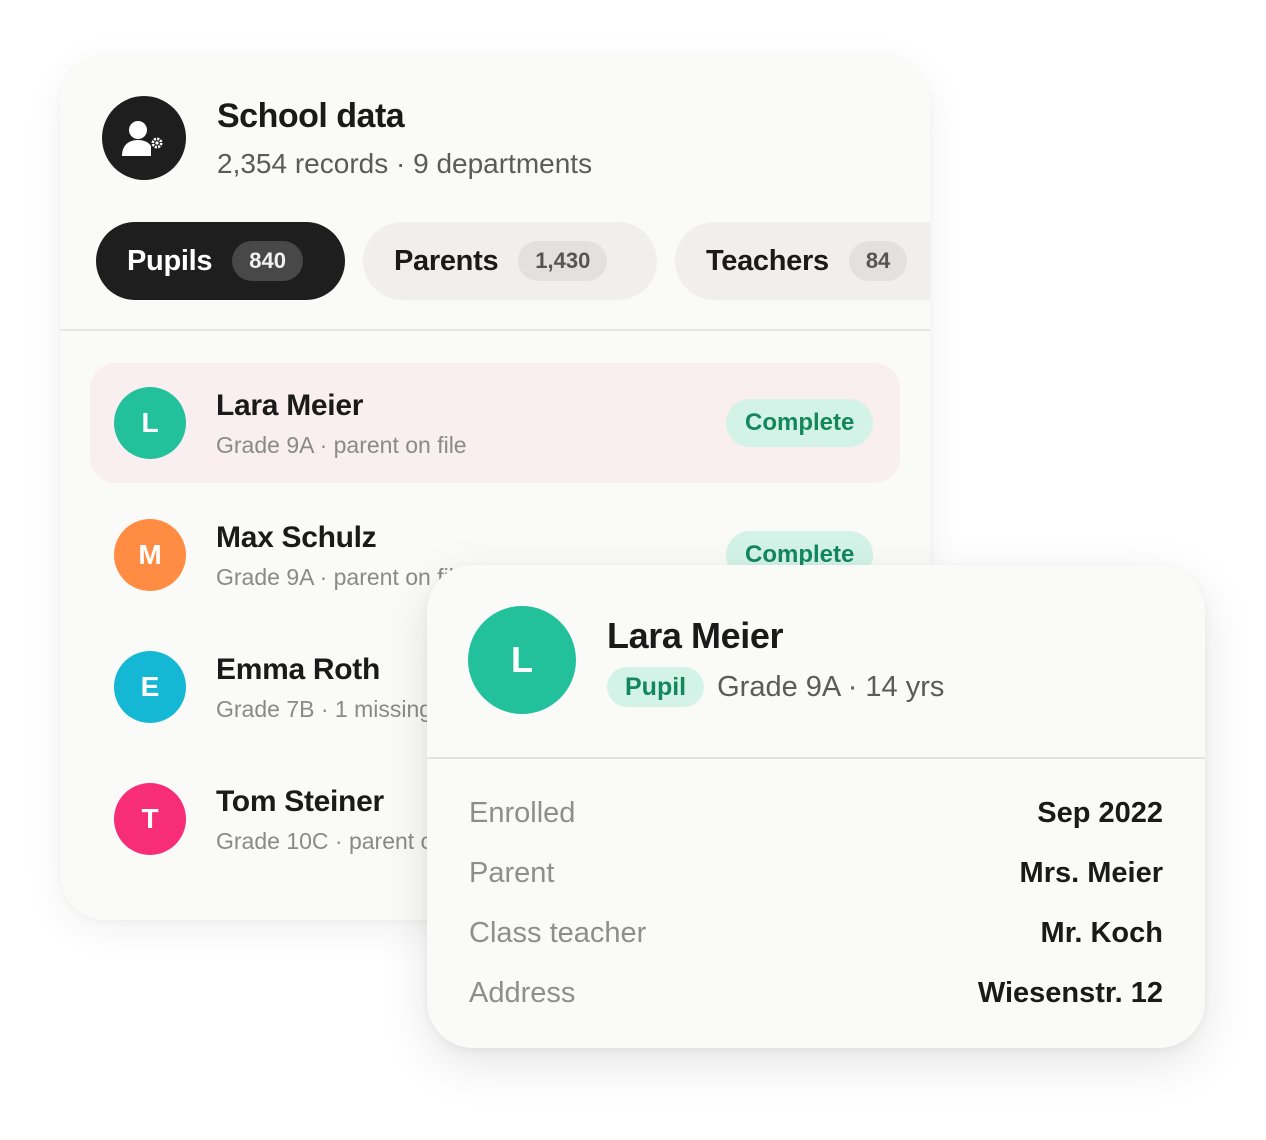 This screenshot has height=1140, width=1266. What do you see at coordinates (878, 261) in the screenshot?
I see `tab-count-badge: 84` at bounding box center [878, 261].